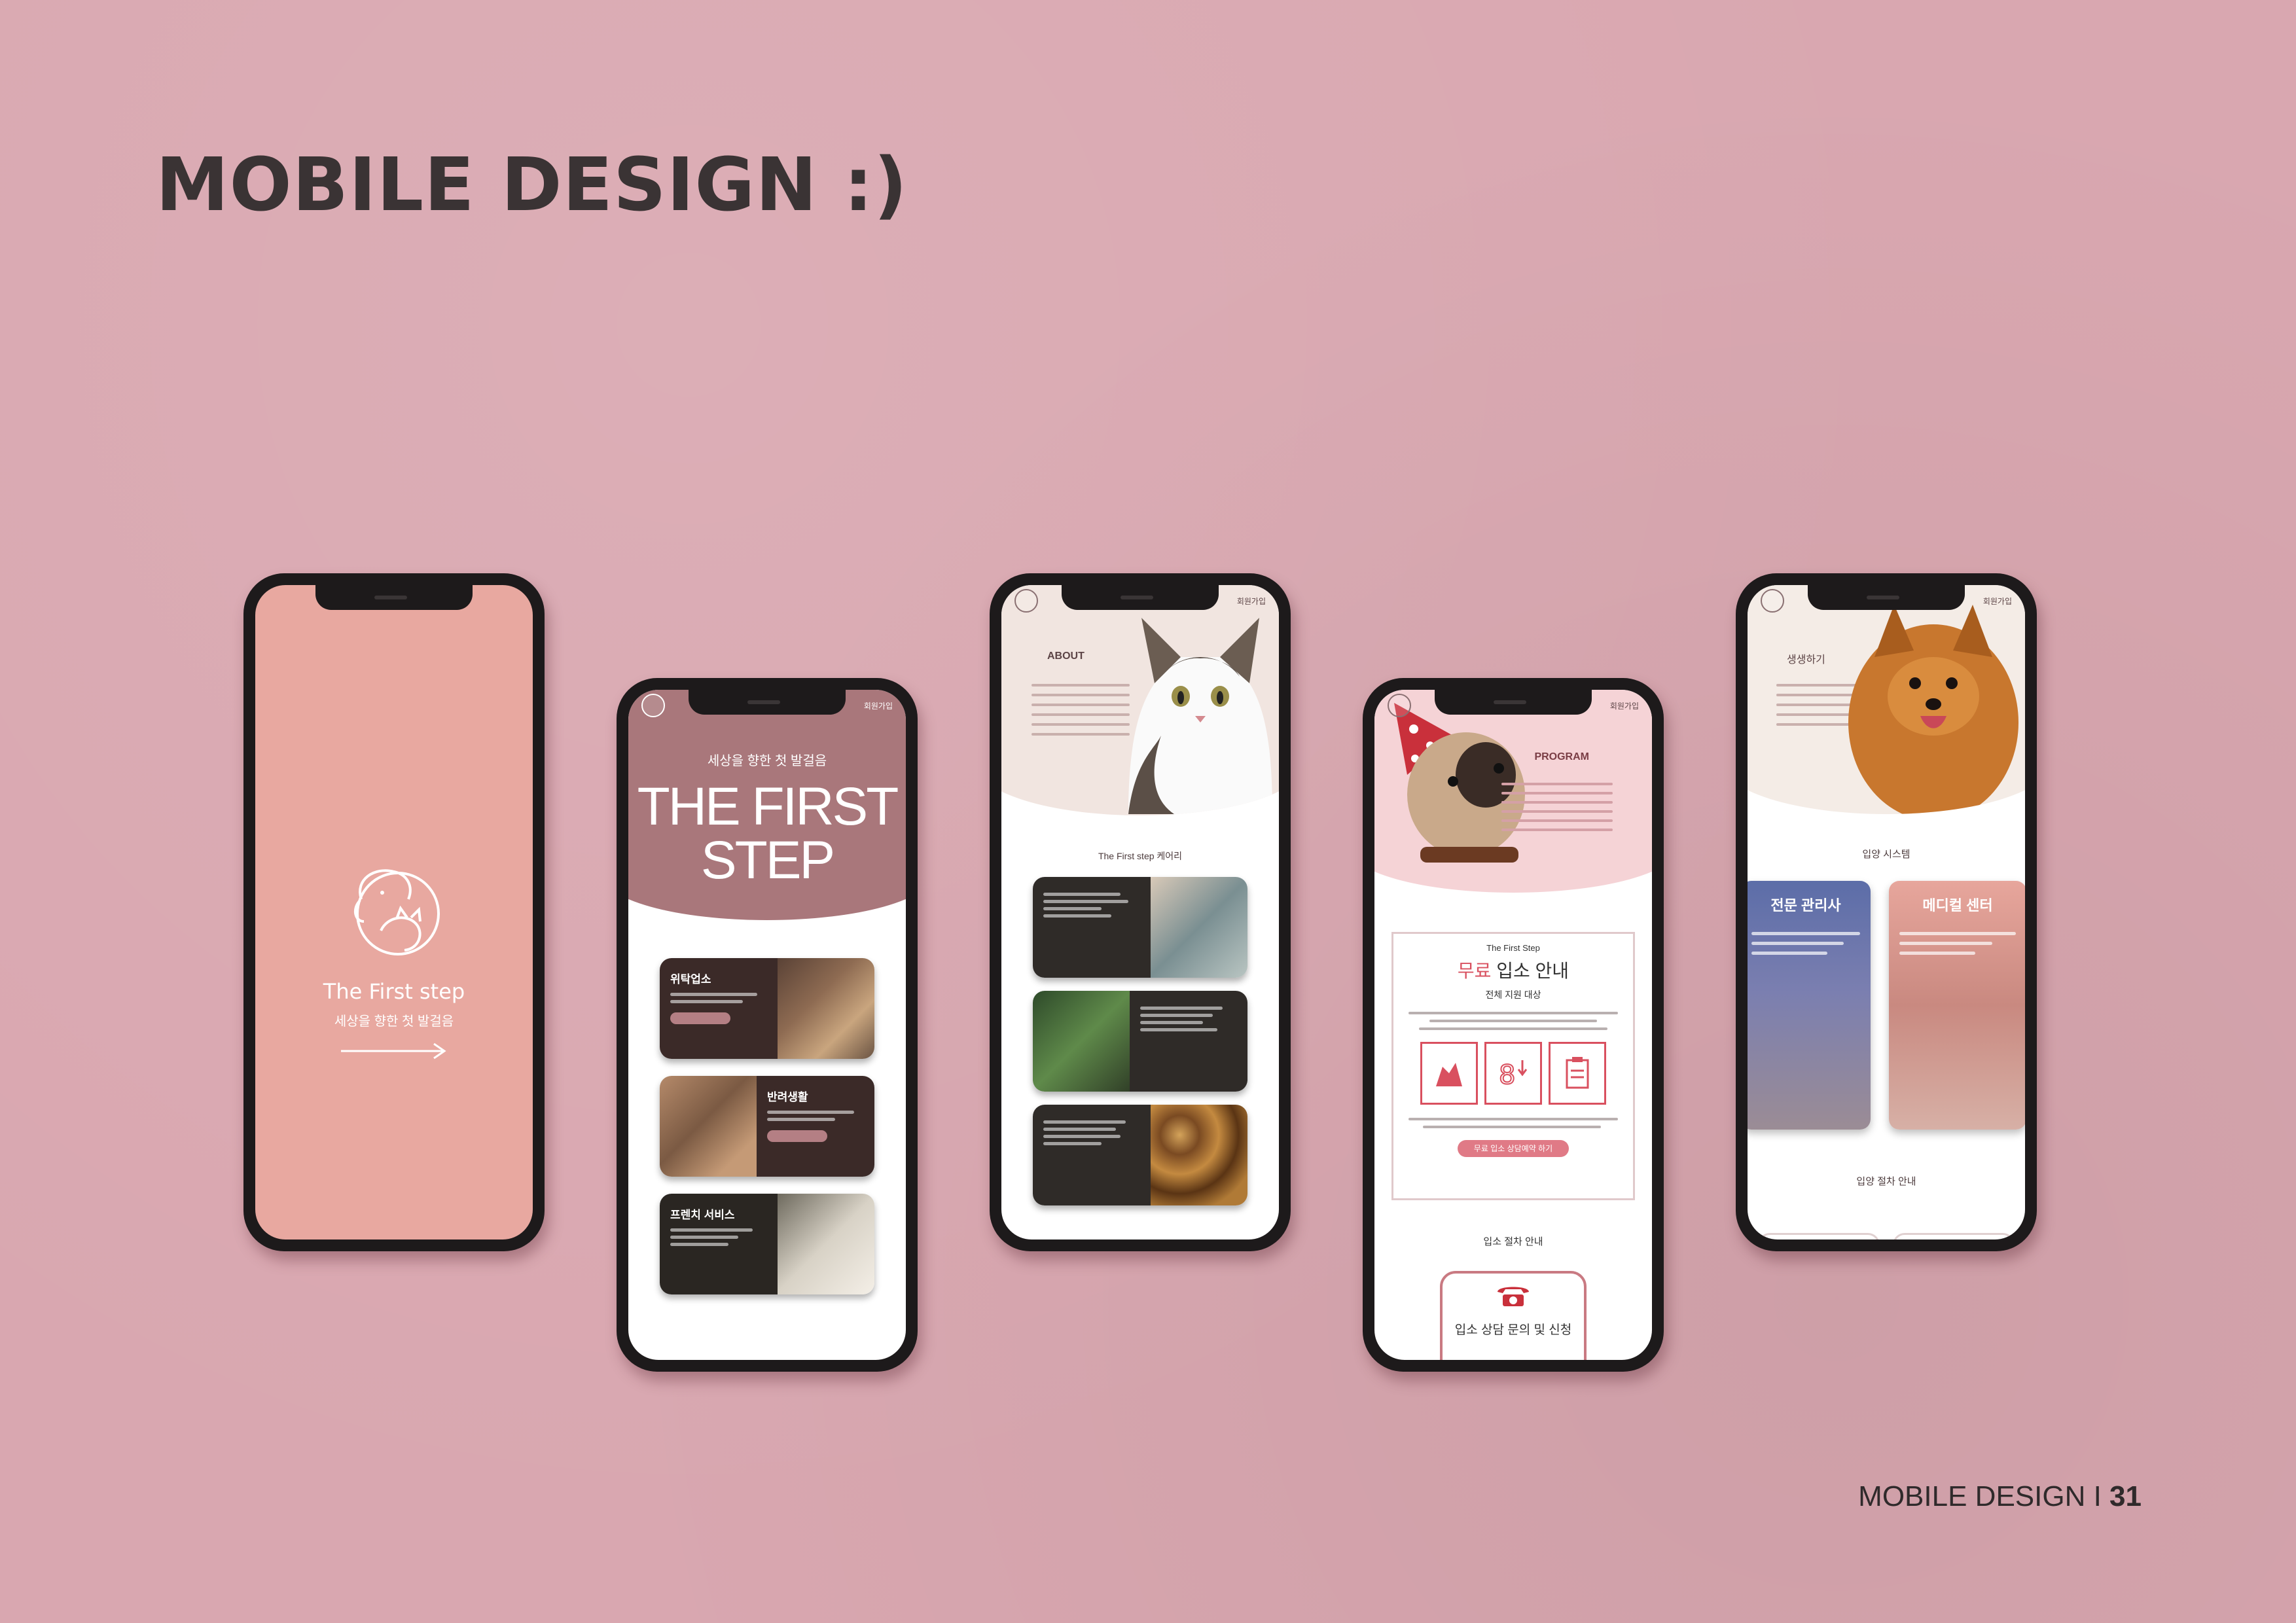  I want to click on brand-subtitle: 세상을 향한 첫 발걸음, so click(394, 1021).